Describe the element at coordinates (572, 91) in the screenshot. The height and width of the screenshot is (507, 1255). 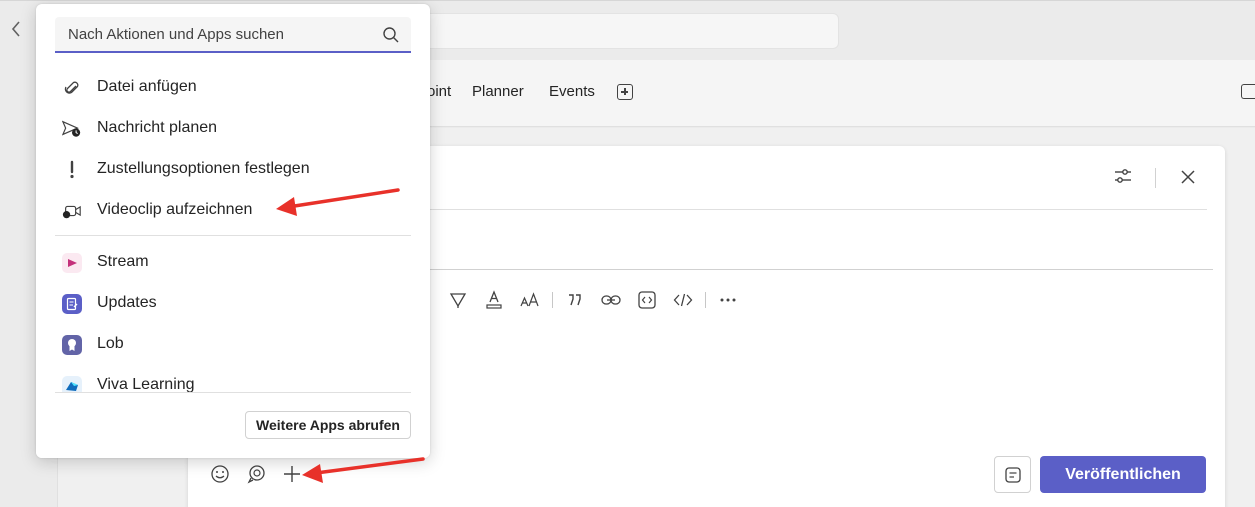
I see `tab-events: Events` at that location.